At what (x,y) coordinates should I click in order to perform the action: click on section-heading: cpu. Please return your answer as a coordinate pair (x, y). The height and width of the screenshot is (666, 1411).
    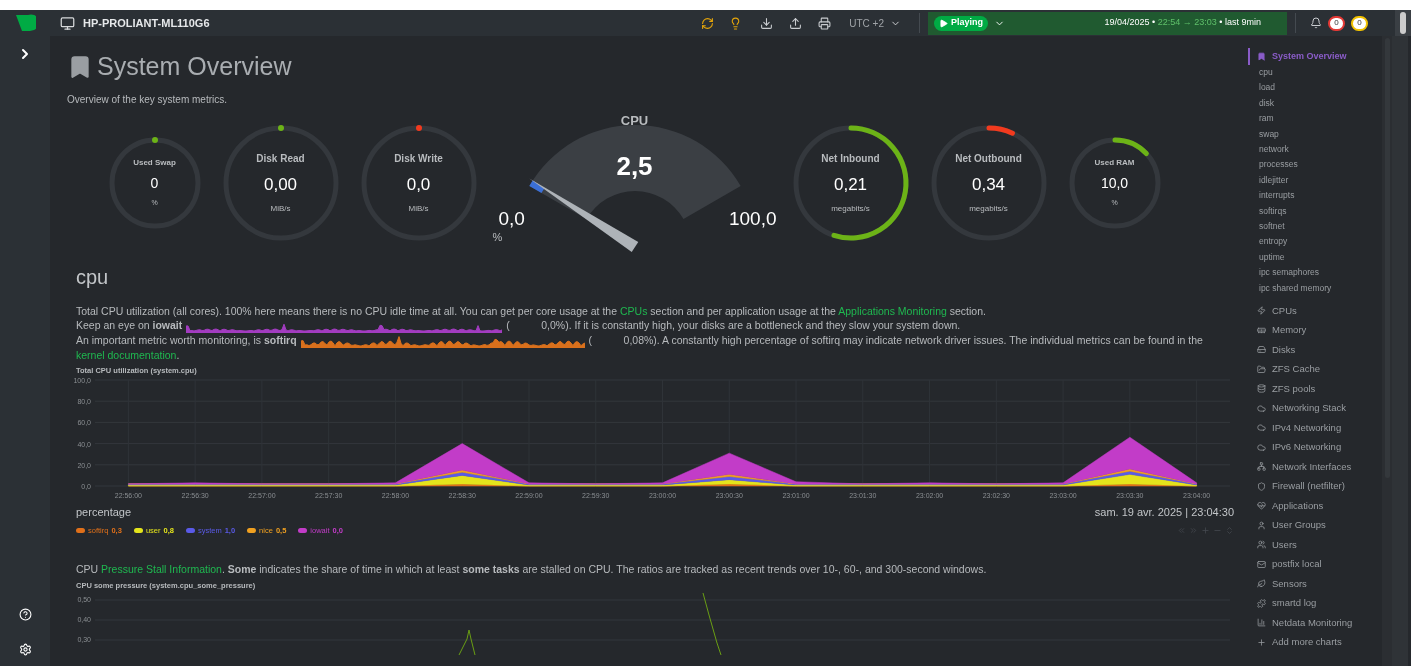
    Looking at the image, I should click on (93, 277).